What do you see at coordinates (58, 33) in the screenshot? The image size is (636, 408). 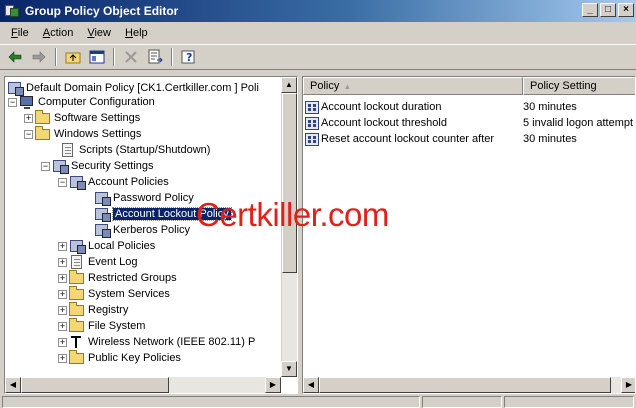 I see `menu-action: Action` at bounding box center [58, 33].